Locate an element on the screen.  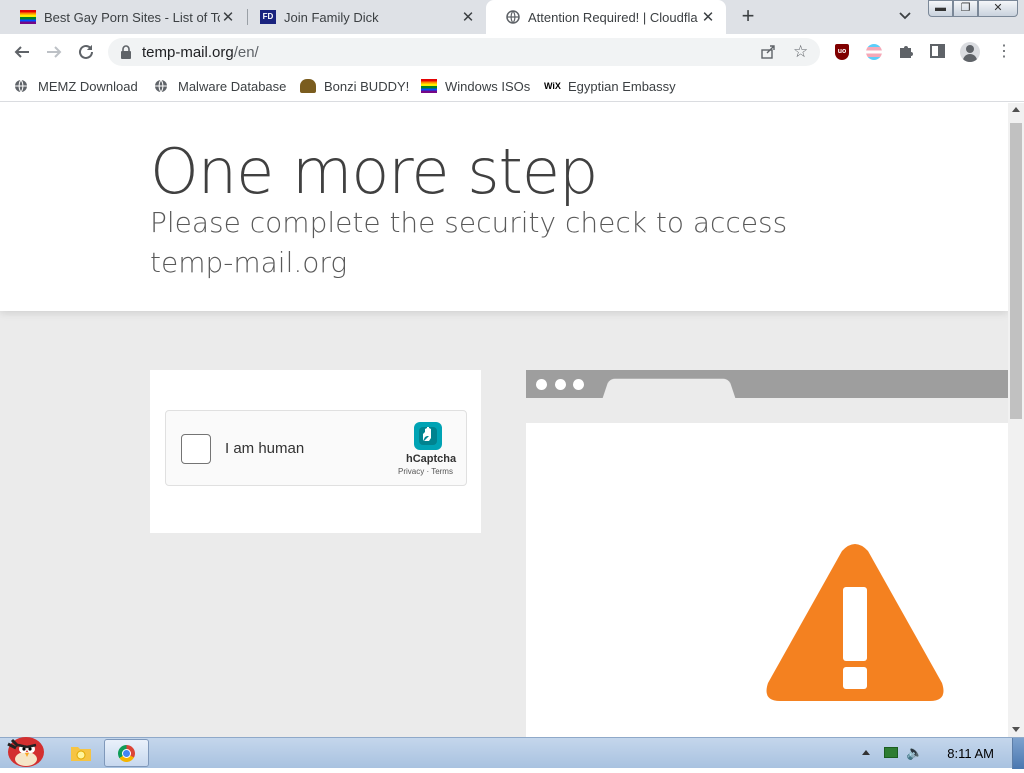
restore-button: ❐ is located at coordinates (965, 8).